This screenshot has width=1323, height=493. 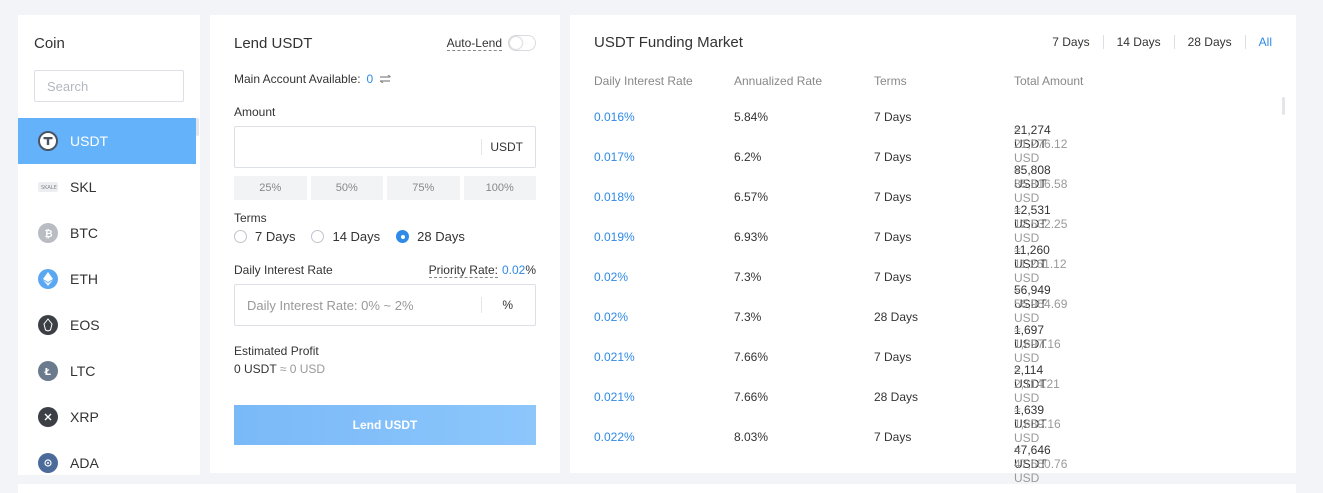 I want to click on tab-14-days: 14 Days, so click(x=1139, y=42).